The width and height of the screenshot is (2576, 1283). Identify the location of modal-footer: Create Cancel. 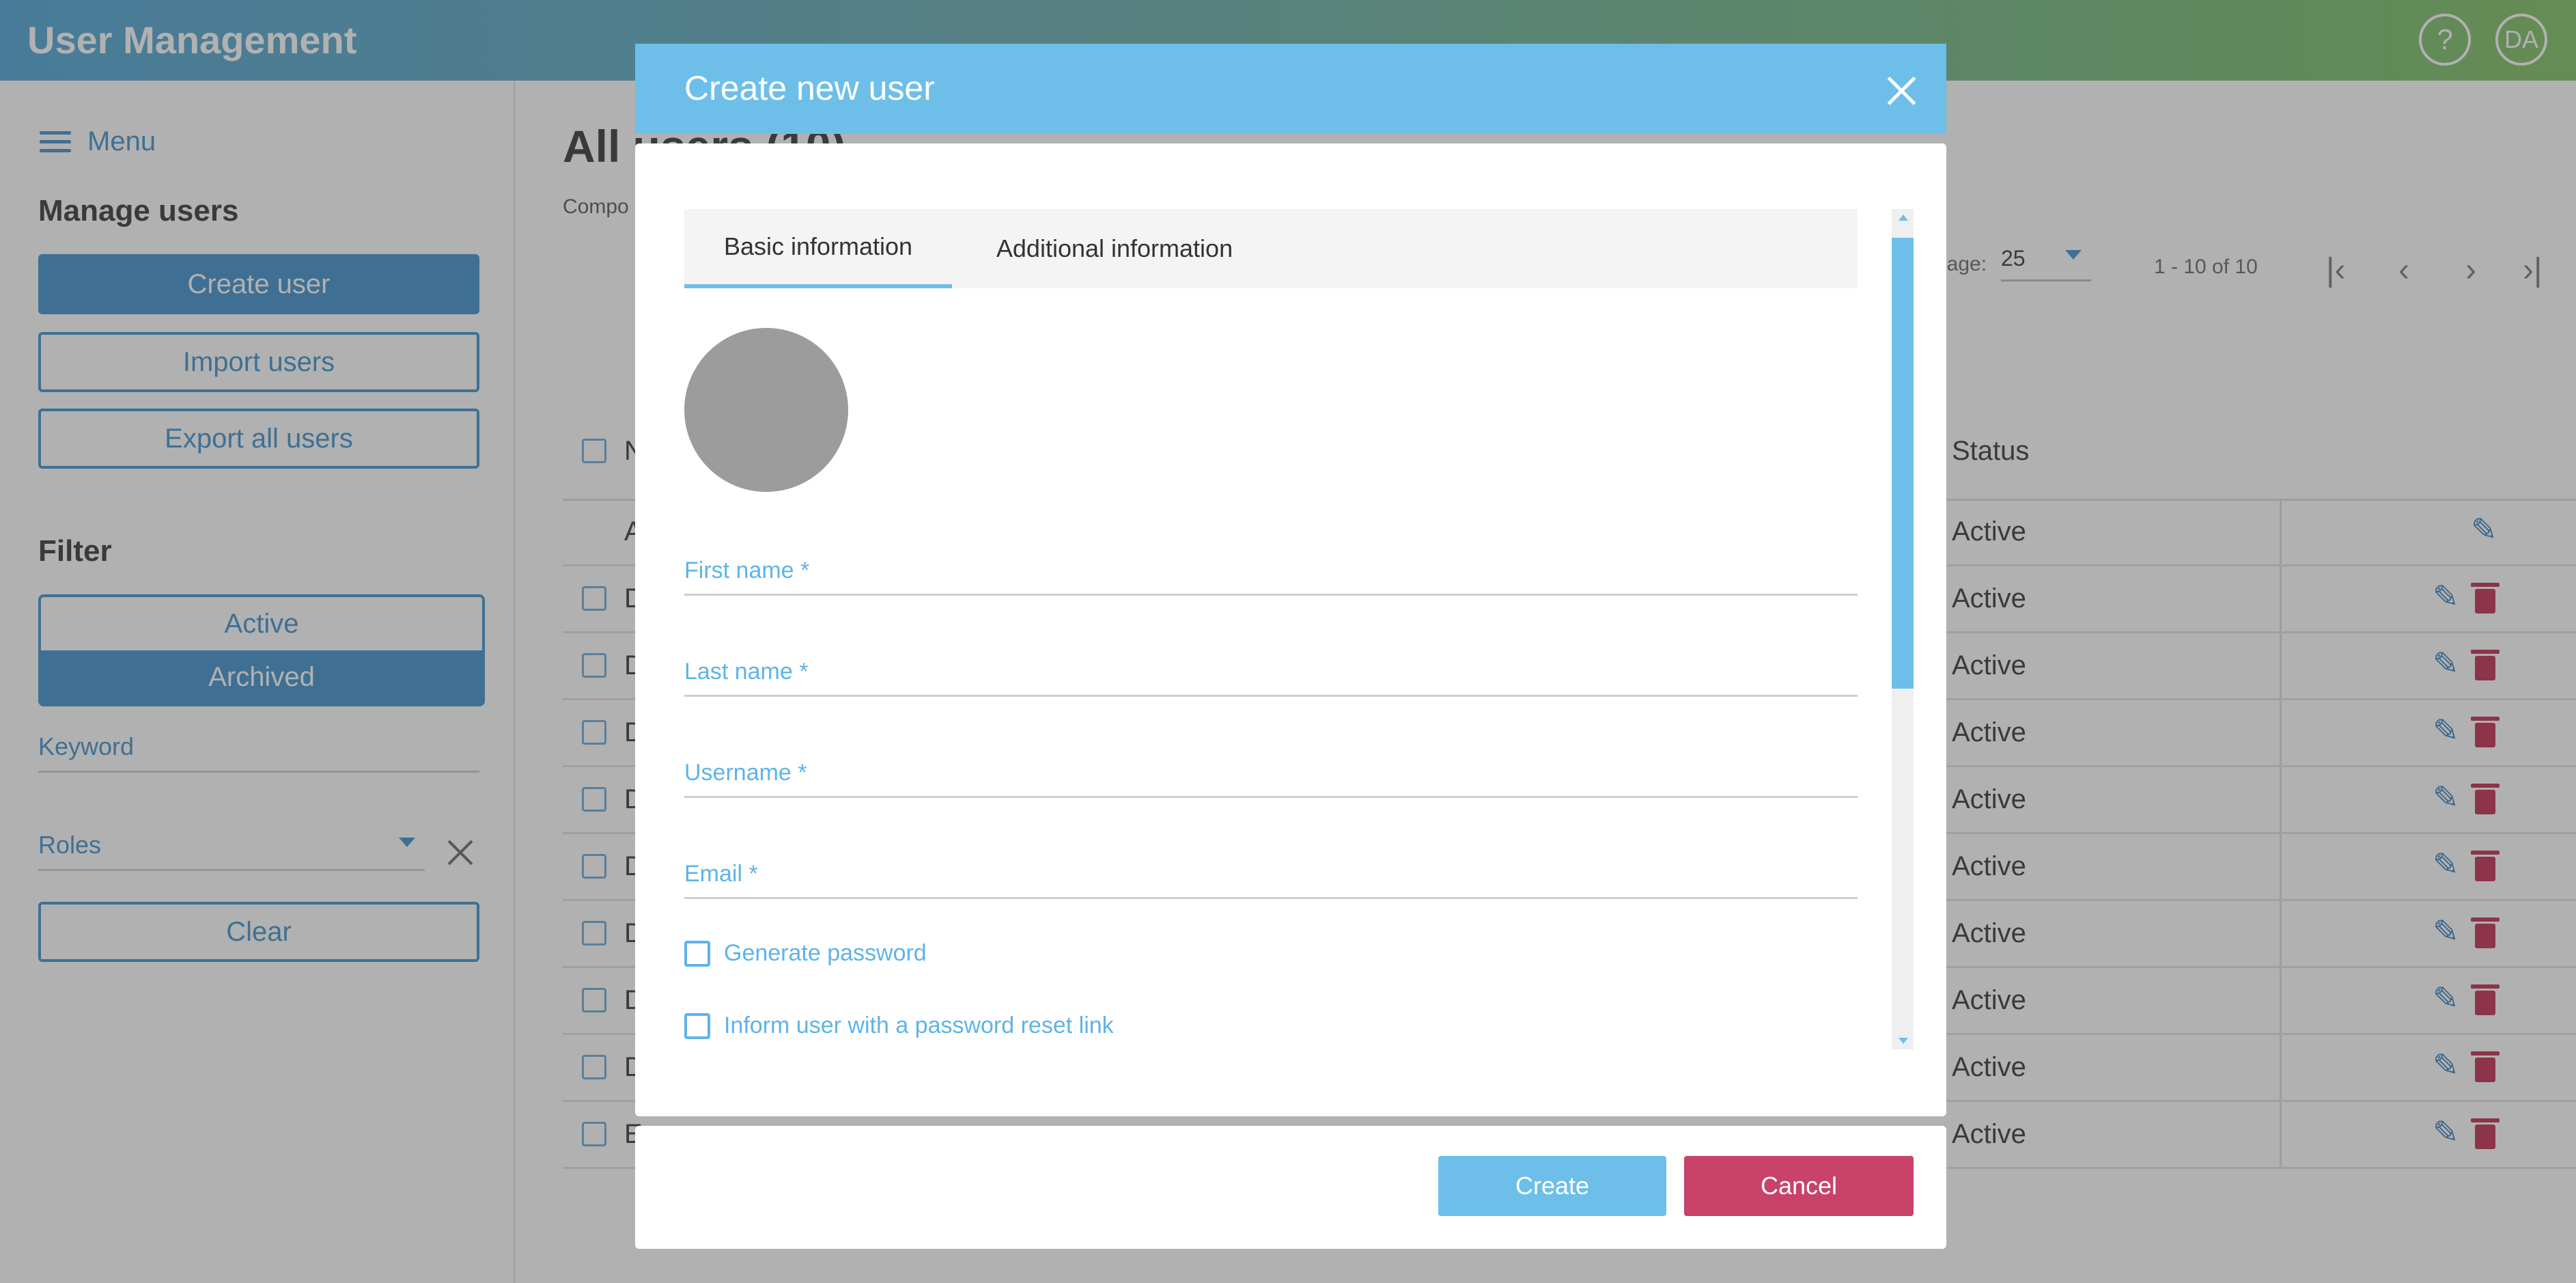
(1290, 1187).